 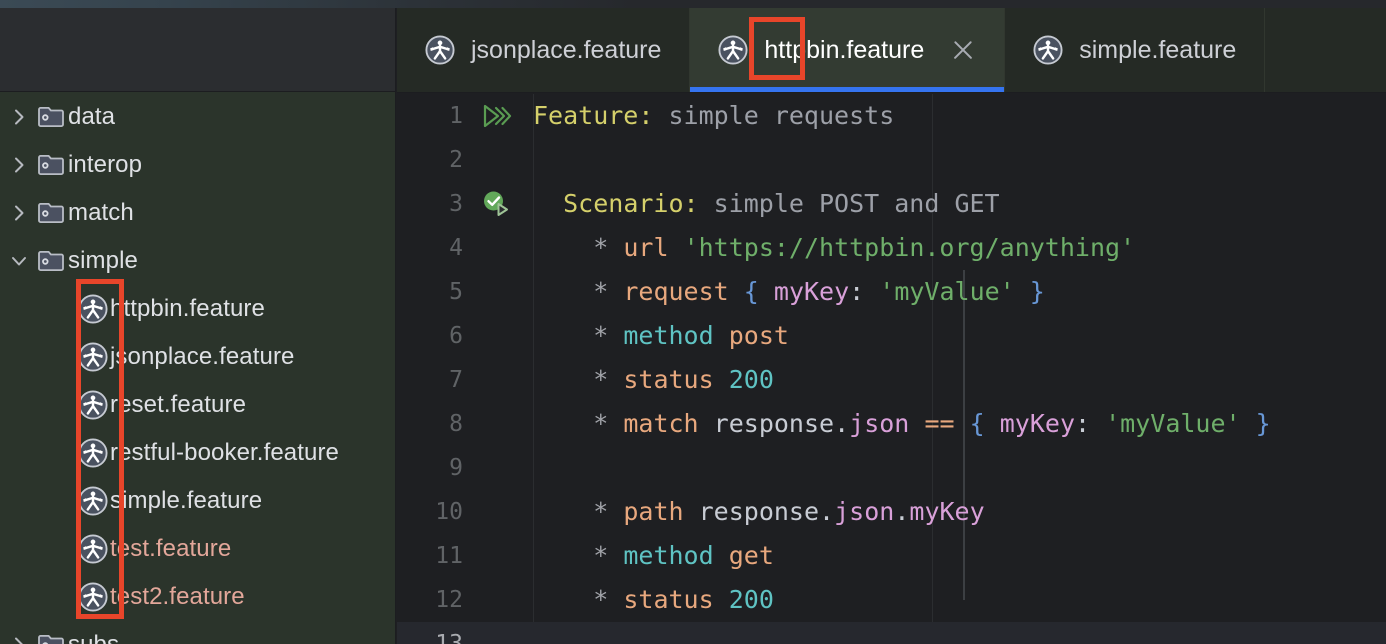 I want to click on code-line: 7 * status 200, so click(x=891, y=380).